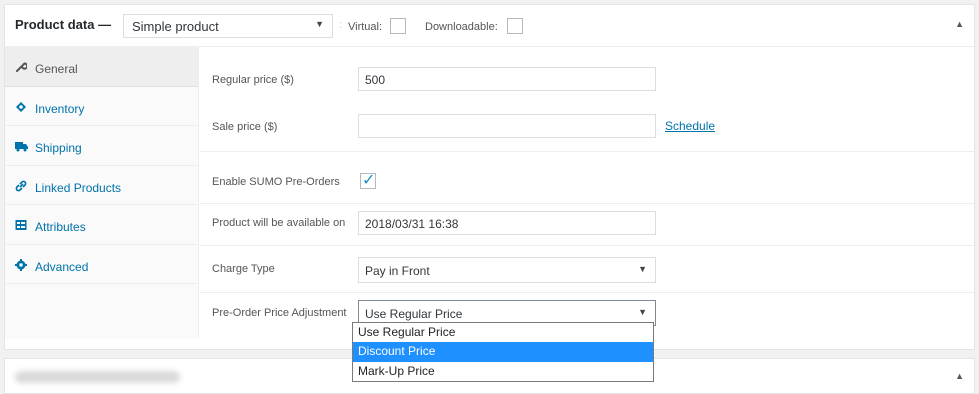 Image resolution: width=979 pixels, height=394 pixels. Describe the element at coordinates (507, 270) in the screenshot. I see `charge-type-select: Pay in Front ▼` at that location.